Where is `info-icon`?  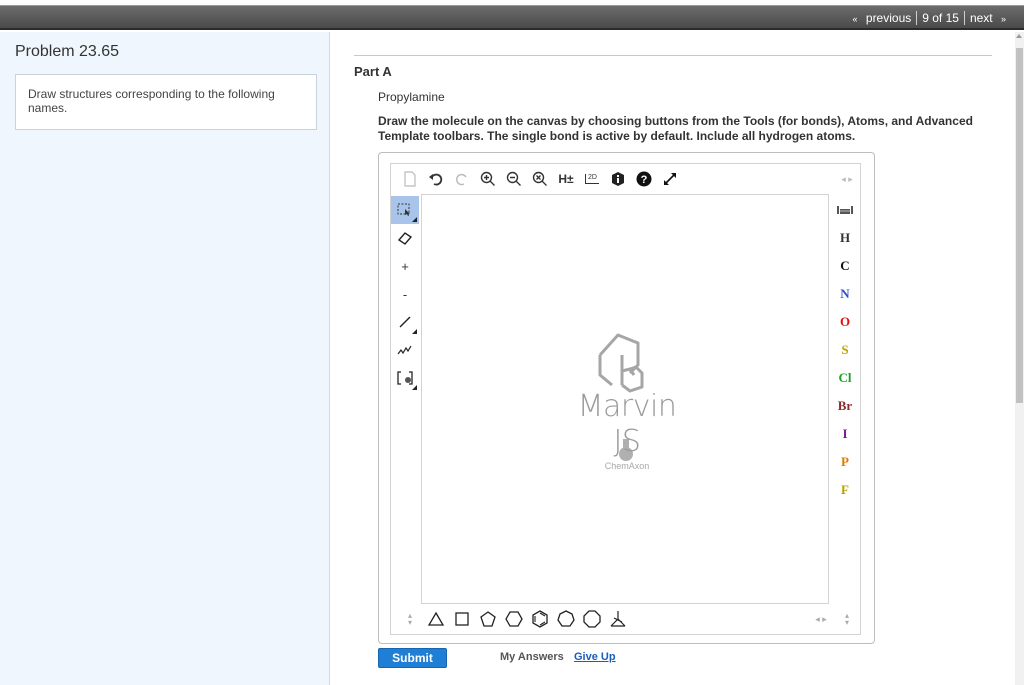 info-icon is located at coordinates (618, 179).